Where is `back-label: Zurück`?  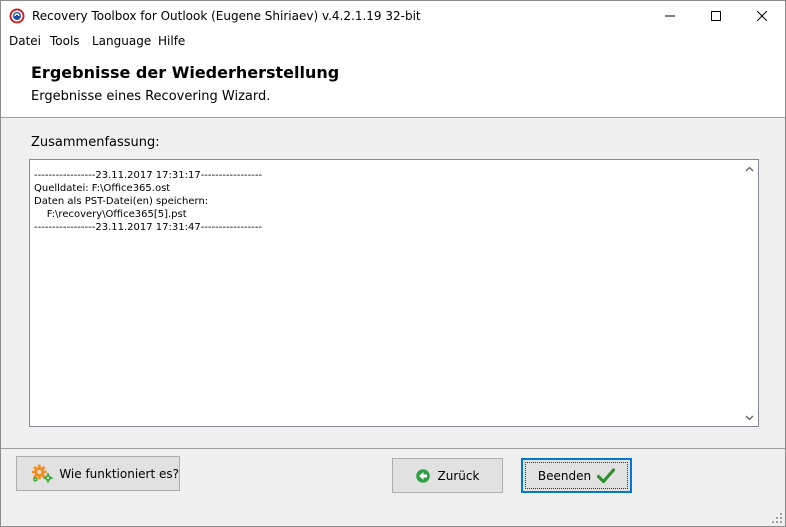 back-label: Zurück is located at coordinates (458, 475).